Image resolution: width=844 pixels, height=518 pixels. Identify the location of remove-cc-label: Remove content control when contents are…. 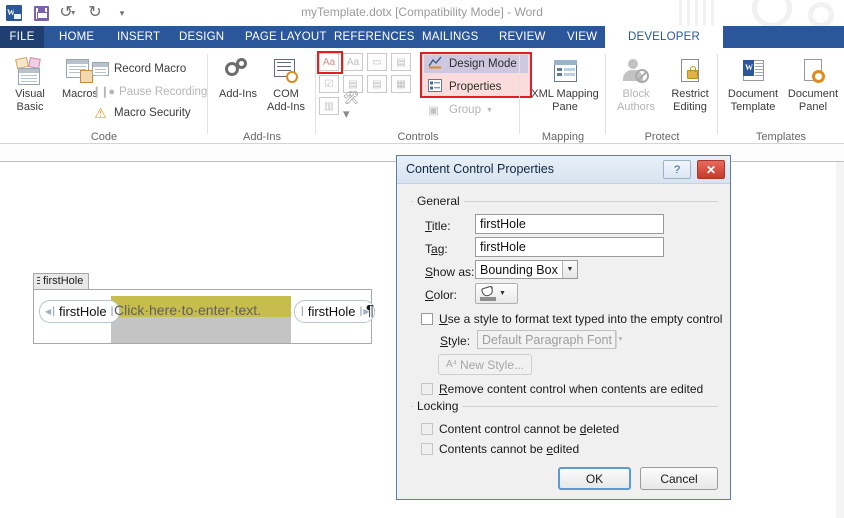
(571, 389).